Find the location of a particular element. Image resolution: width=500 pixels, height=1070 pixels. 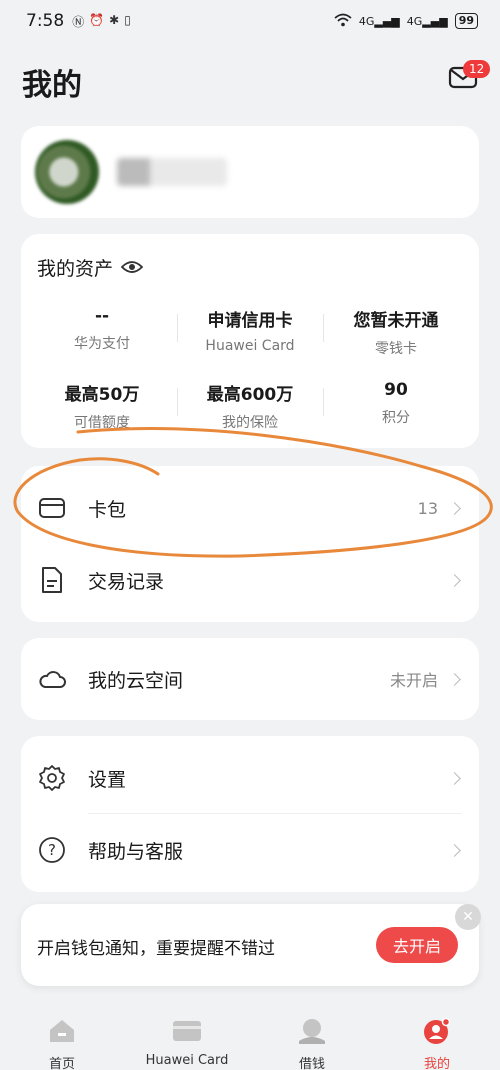

help-row: ? 帮助与客服 is located at coordinates (250, 850).